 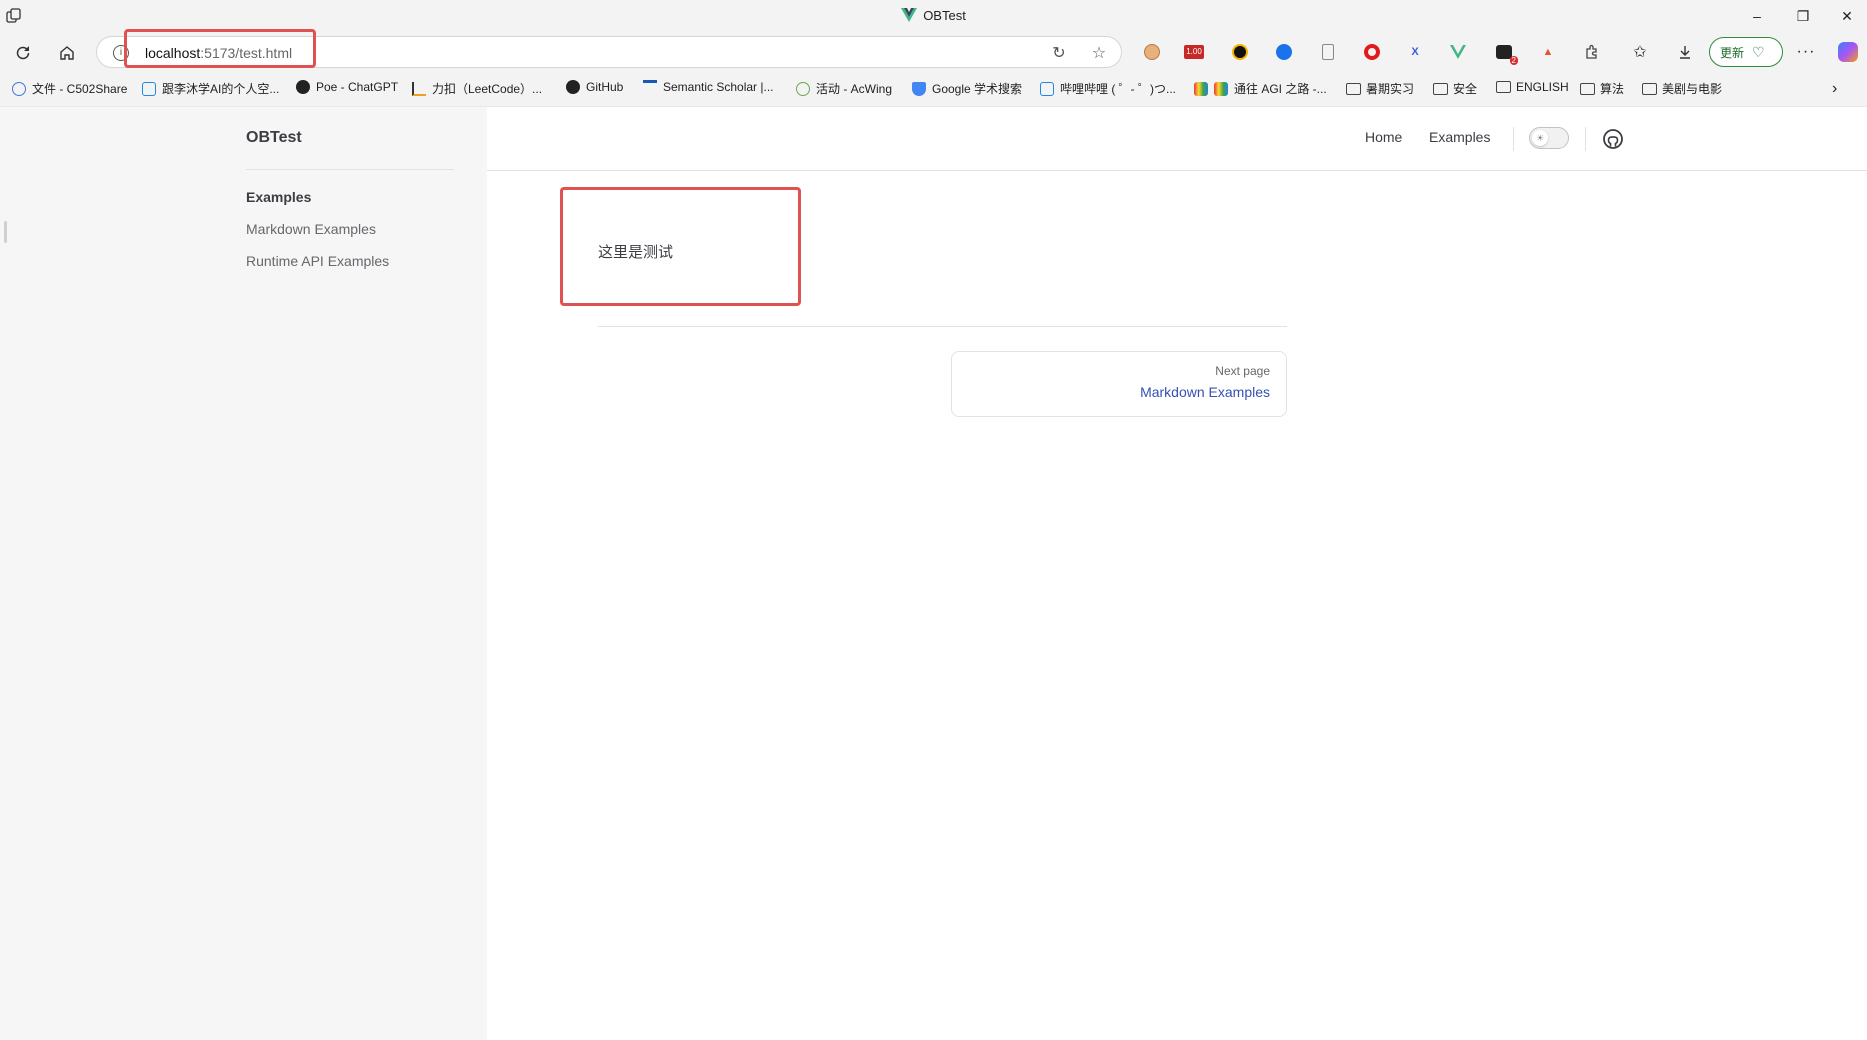 I want to click on next-page-link: Next page Markdown Examples, so click(x=1119, y=384).